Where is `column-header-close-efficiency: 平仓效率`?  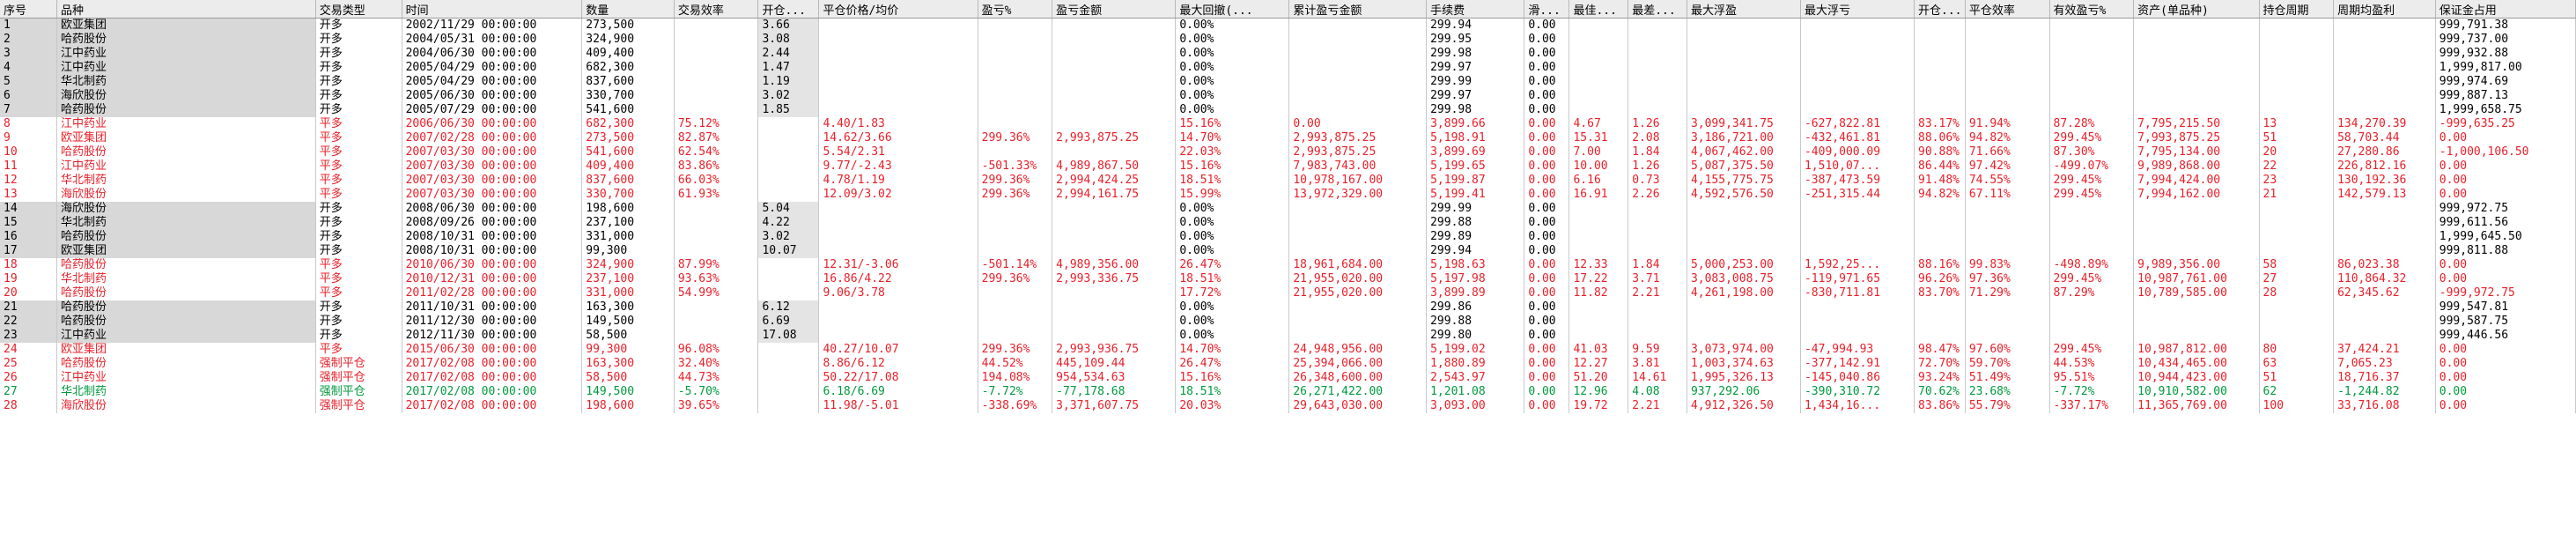
column-header-close-efficiency: 平仓效率 is located at coordinates (2007, 9).